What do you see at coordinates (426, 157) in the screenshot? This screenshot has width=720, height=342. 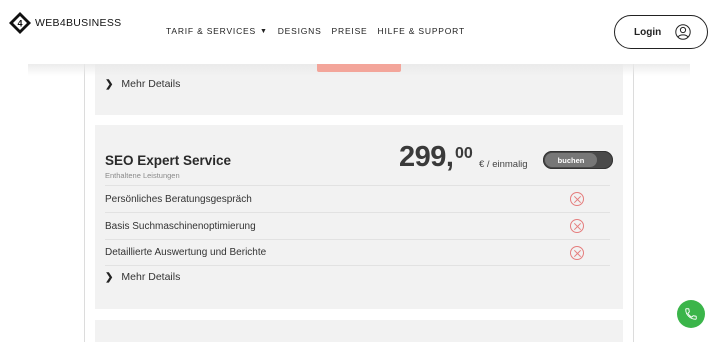 I see `price-integer: 299,` at bounding box center [426, 157].